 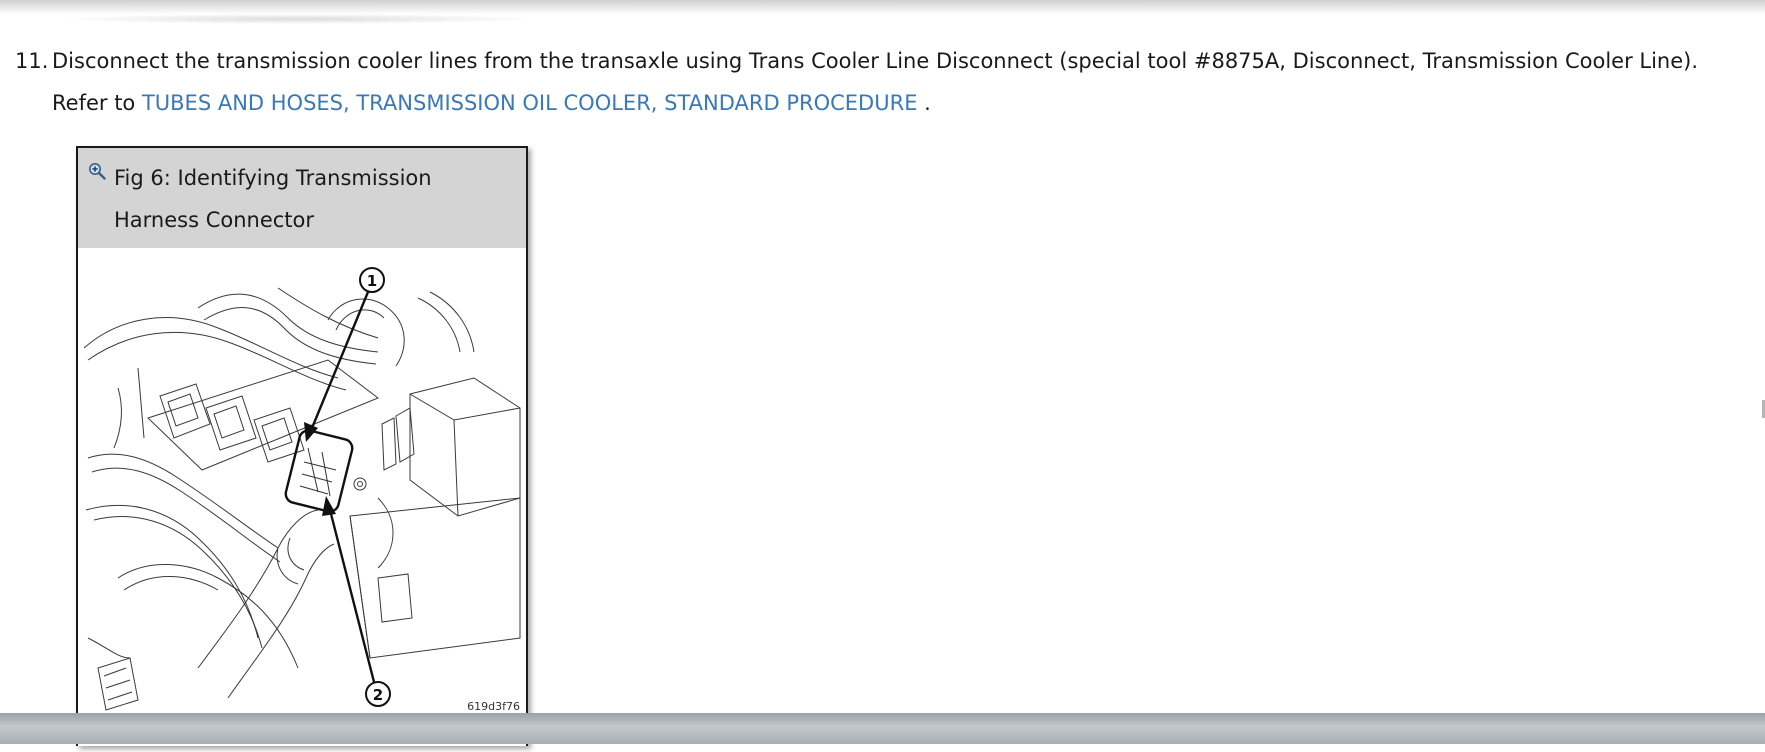 I want to click on figure-image-code: 619d3f76, so click(x=493, y=706).